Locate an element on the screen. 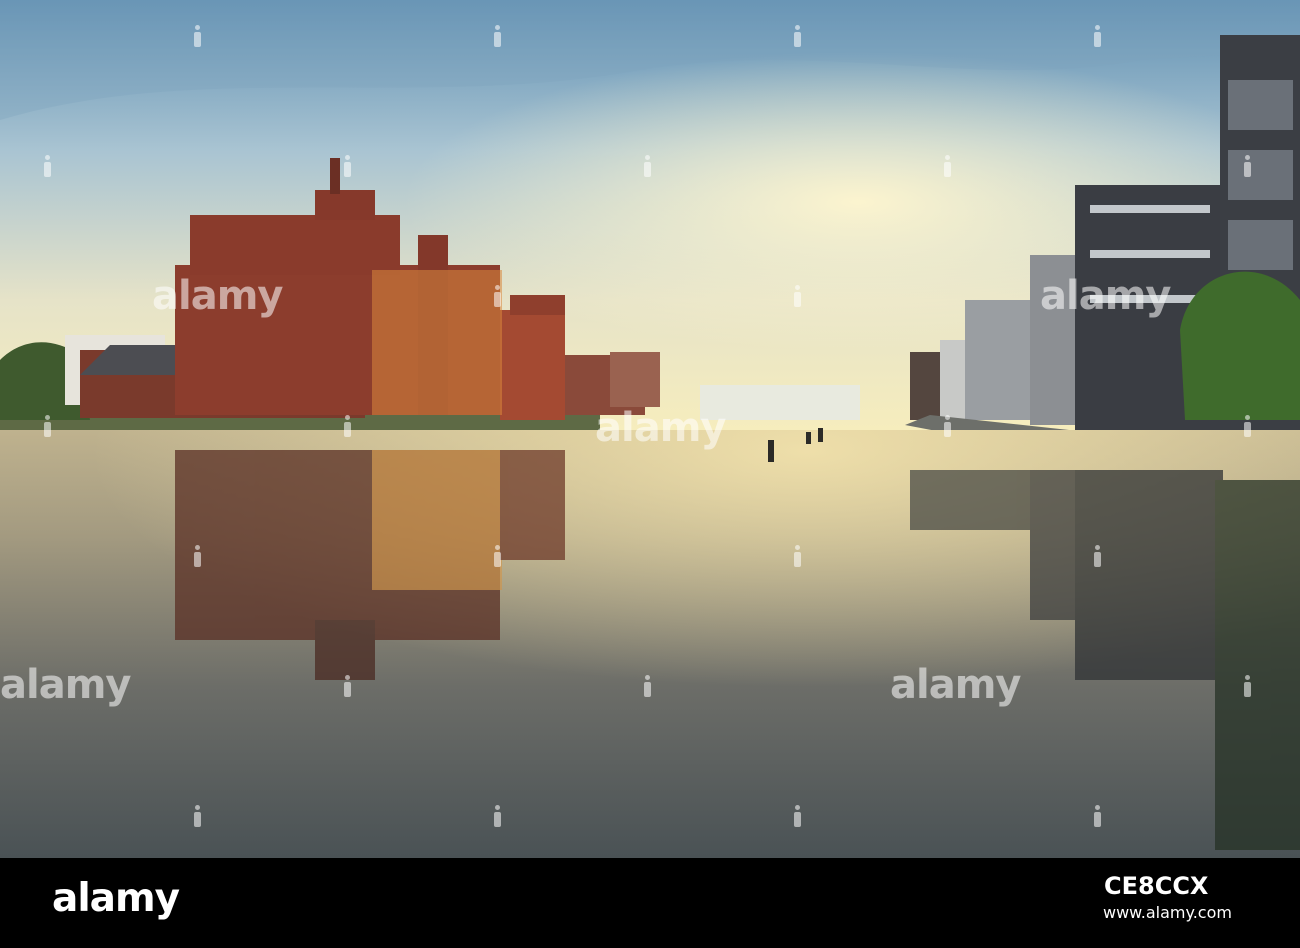 This screenshot has width=1300, height=948. watermark-left: alamy is located at coordinates (217, 296).